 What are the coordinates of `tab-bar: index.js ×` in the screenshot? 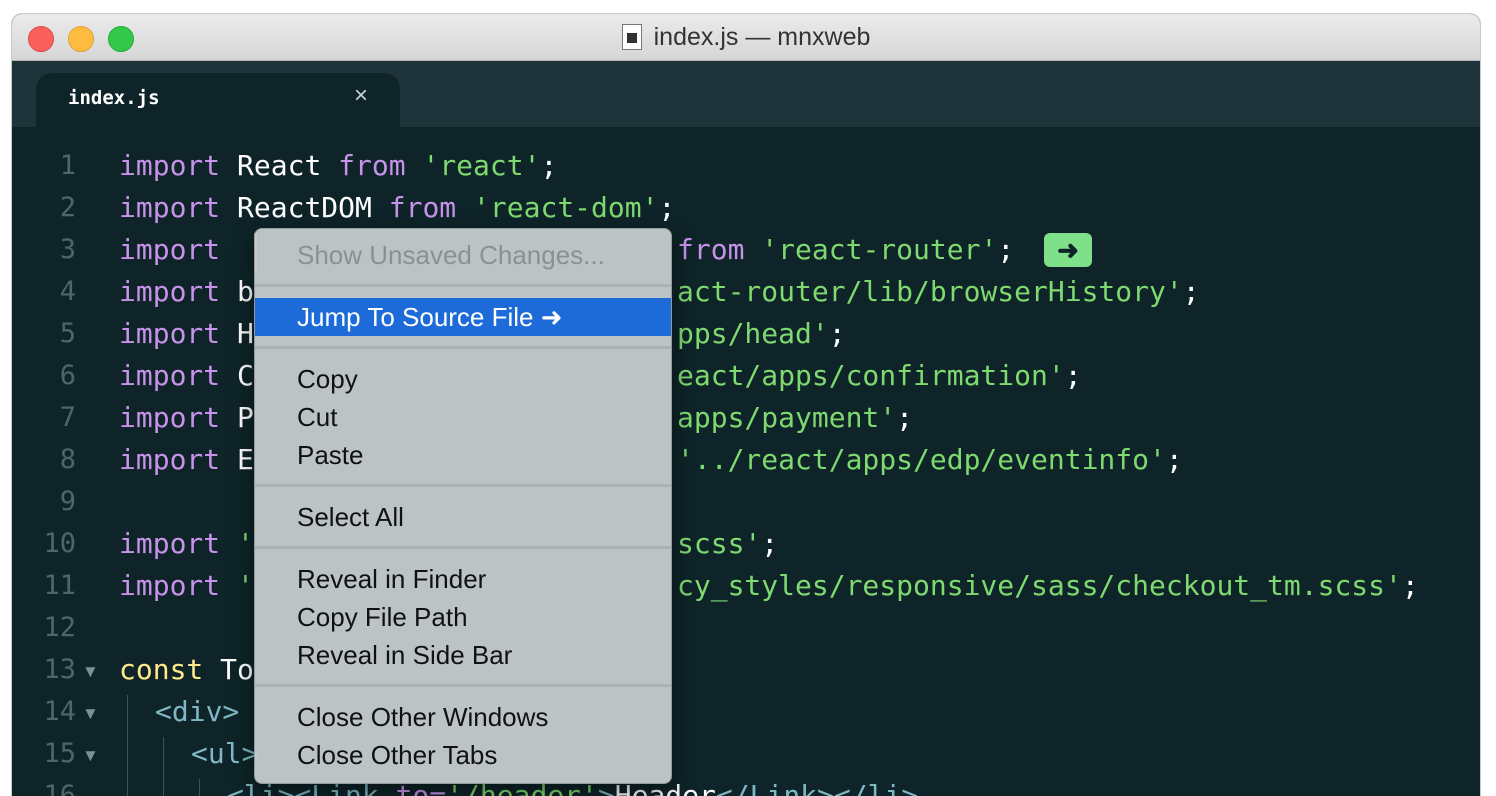 It's located at (746, 95).